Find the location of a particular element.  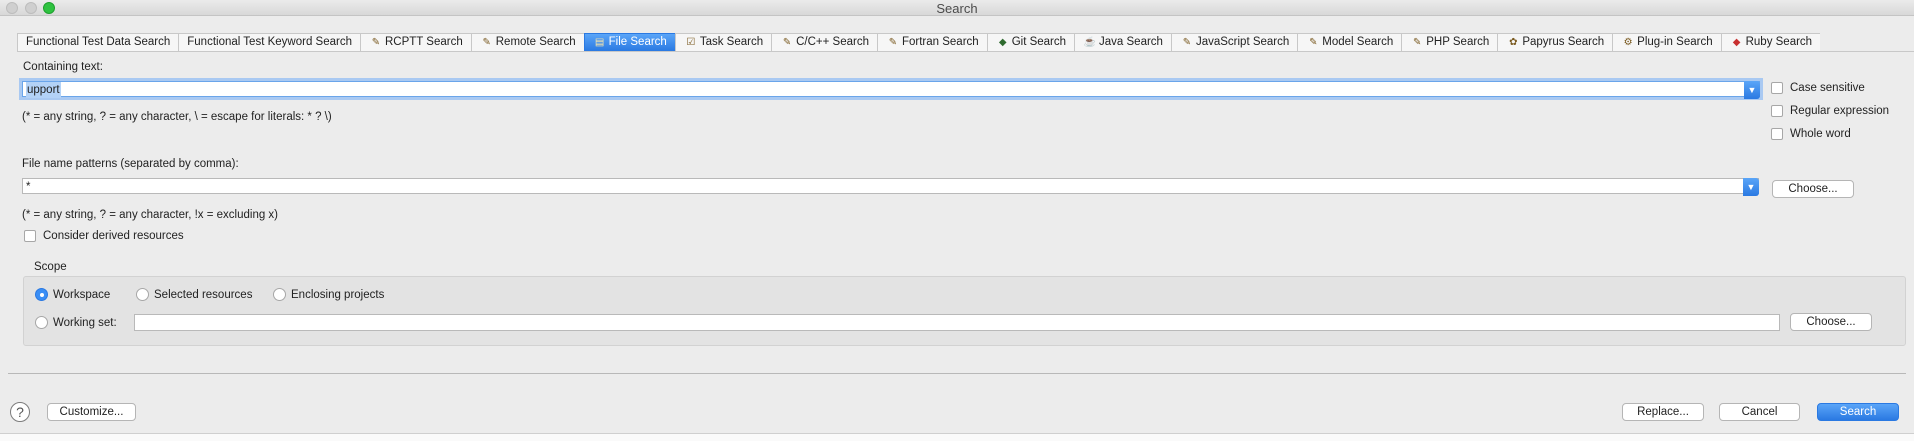

workspace-radio: Workspace is located at coordinates (72, 294).